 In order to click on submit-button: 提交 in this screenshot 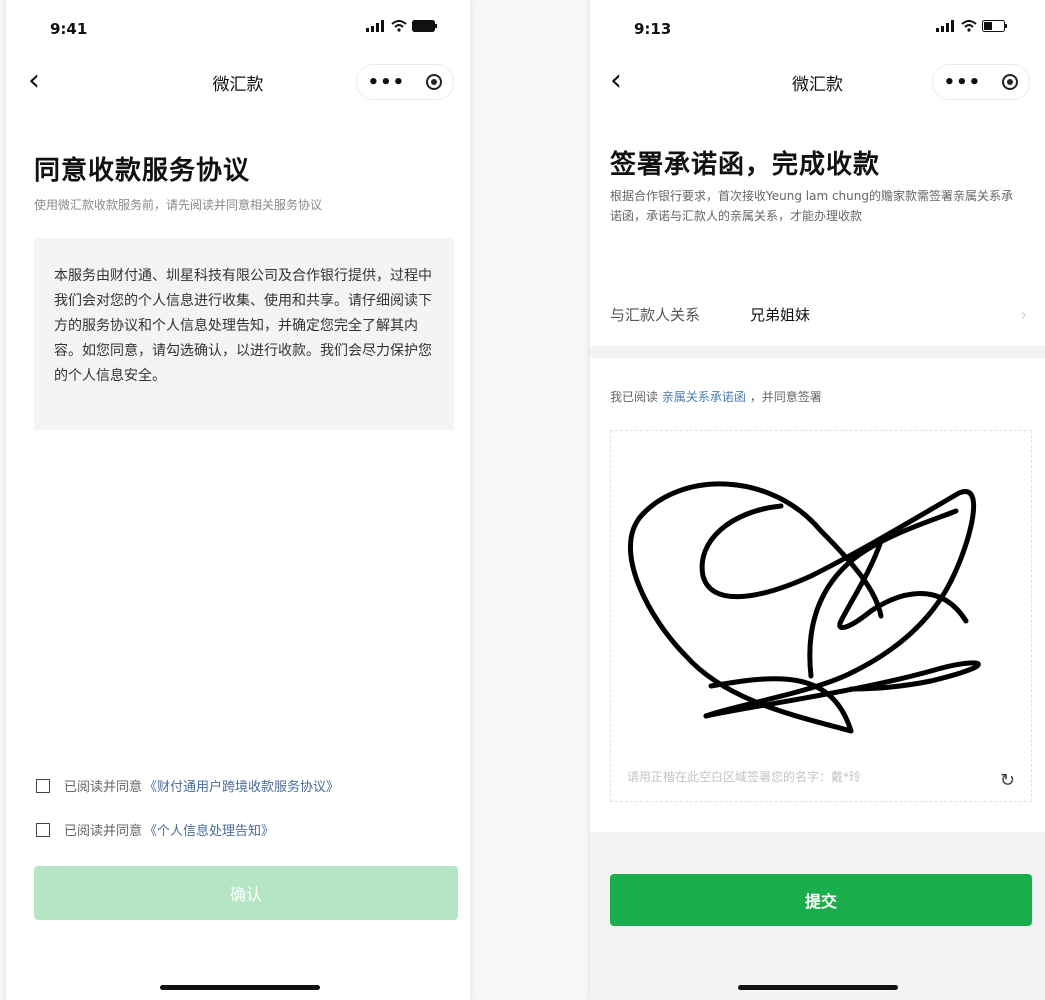, I will do `click(821, 900)`.